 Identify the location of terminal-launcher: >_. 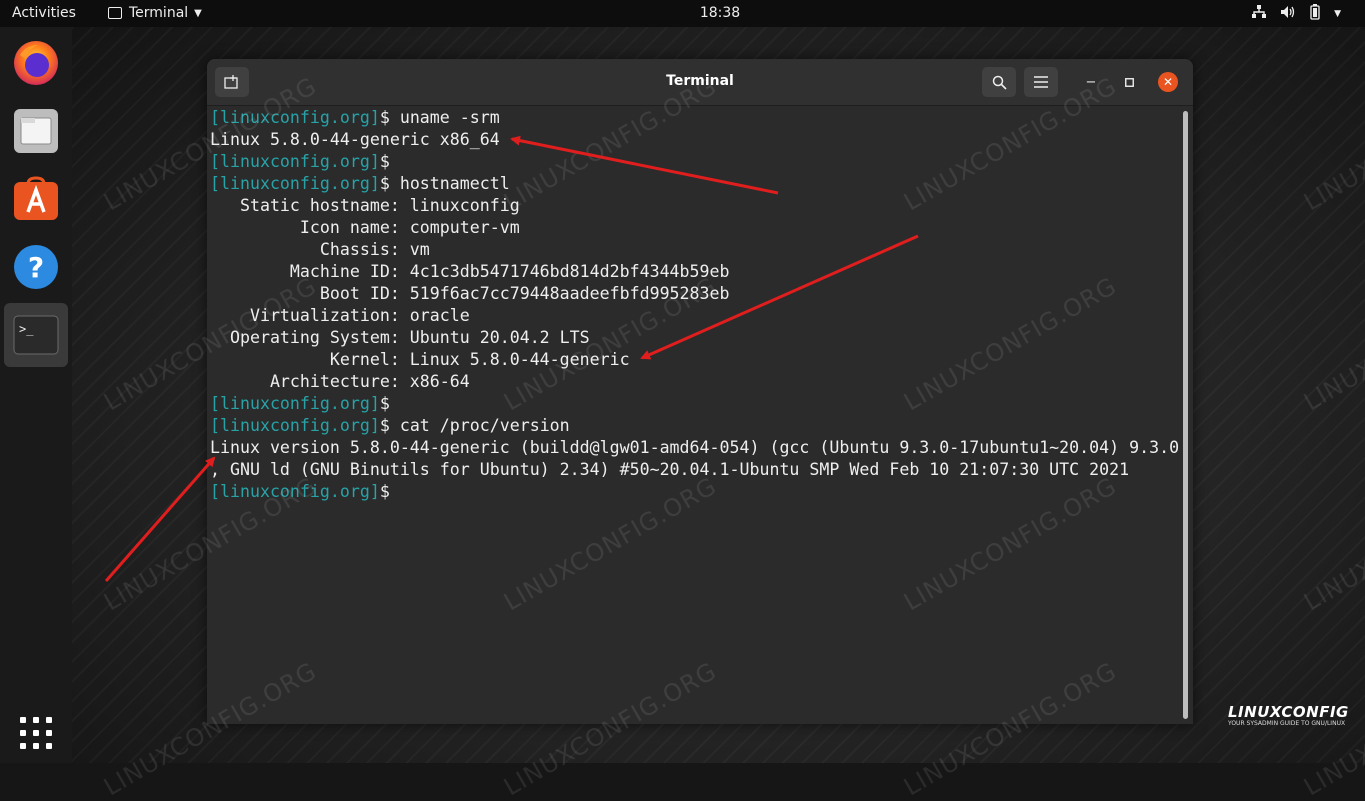
(36, 335).